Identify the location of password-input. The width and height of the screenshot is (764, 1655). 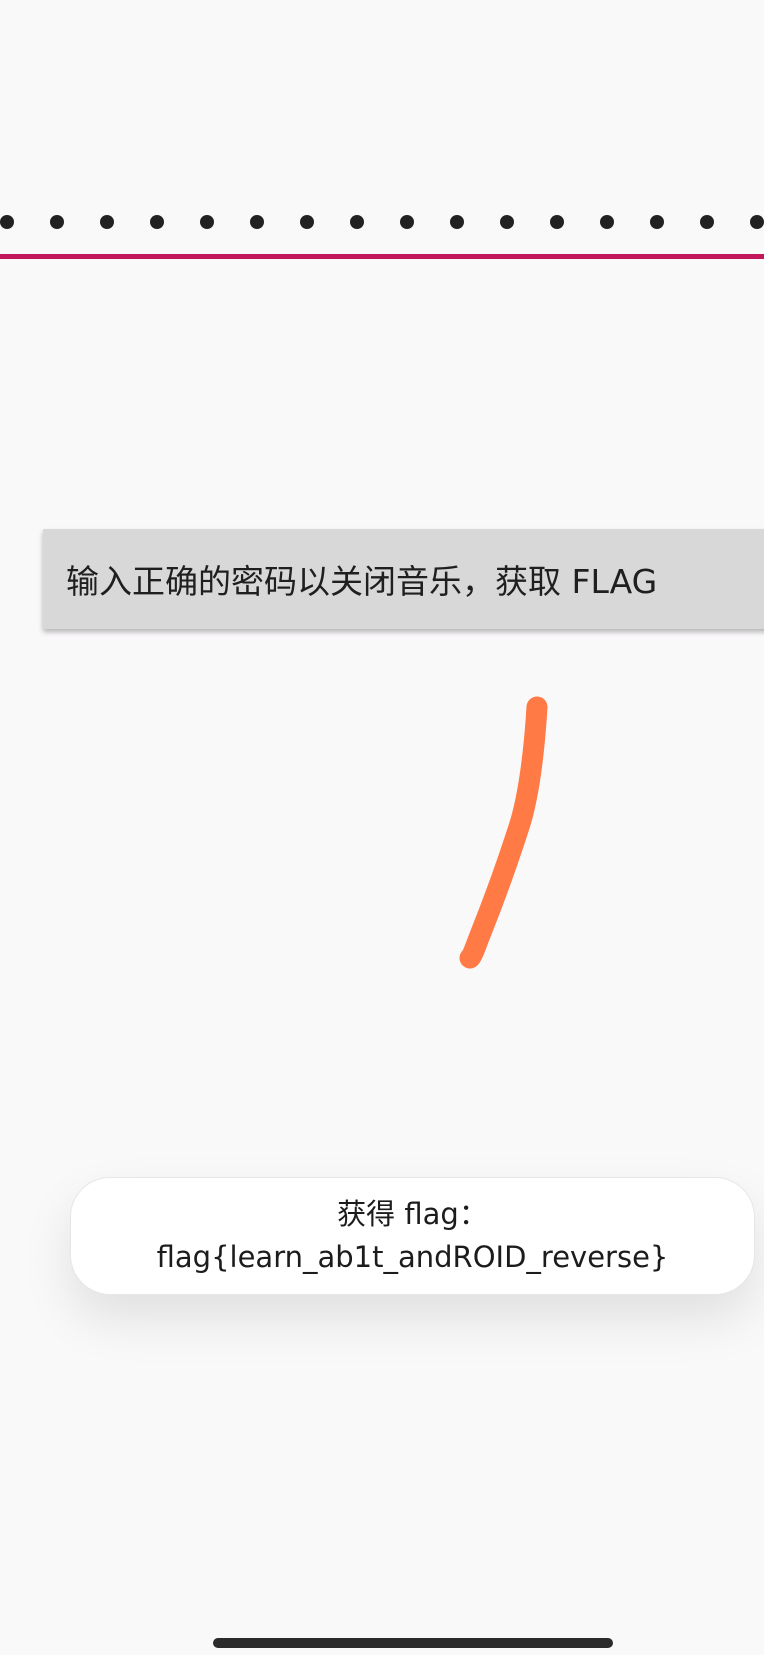
(382, 220).